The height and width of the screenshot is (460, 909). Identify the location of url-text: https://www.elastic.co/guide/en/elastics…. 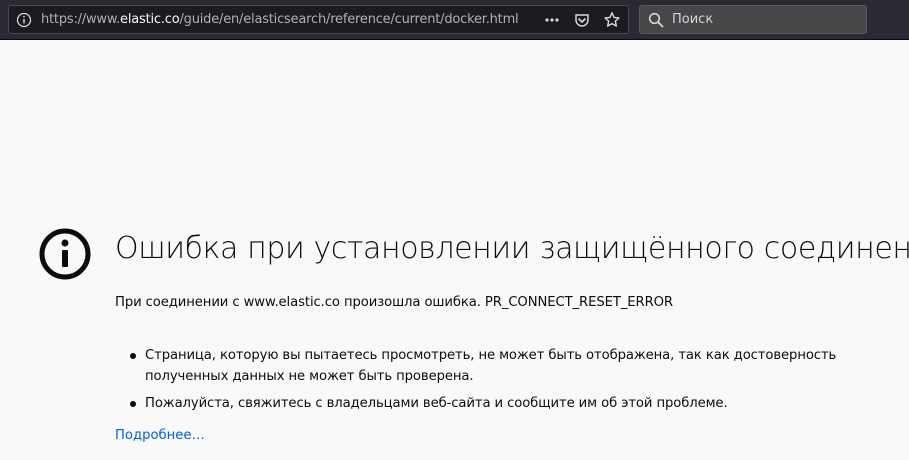
(280, 19).